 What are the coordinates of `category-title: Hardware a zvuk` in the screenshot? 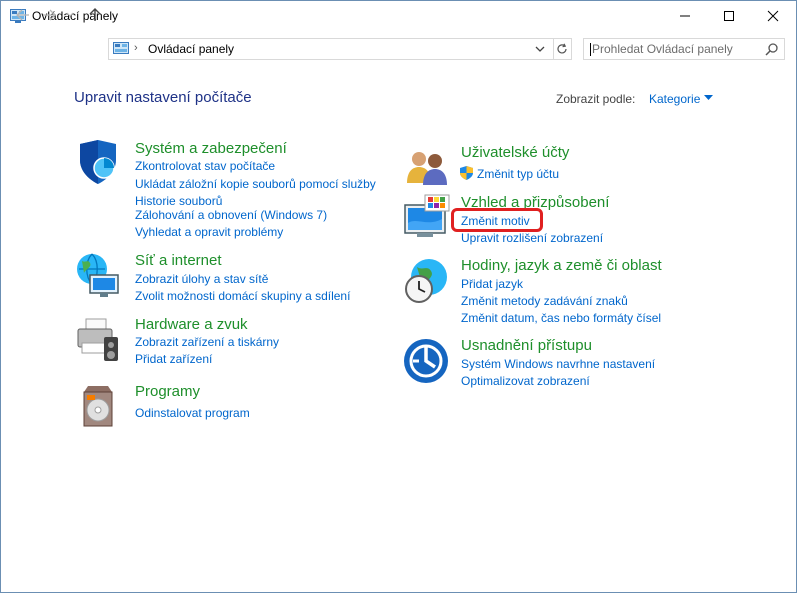 It's located at (191, 324).